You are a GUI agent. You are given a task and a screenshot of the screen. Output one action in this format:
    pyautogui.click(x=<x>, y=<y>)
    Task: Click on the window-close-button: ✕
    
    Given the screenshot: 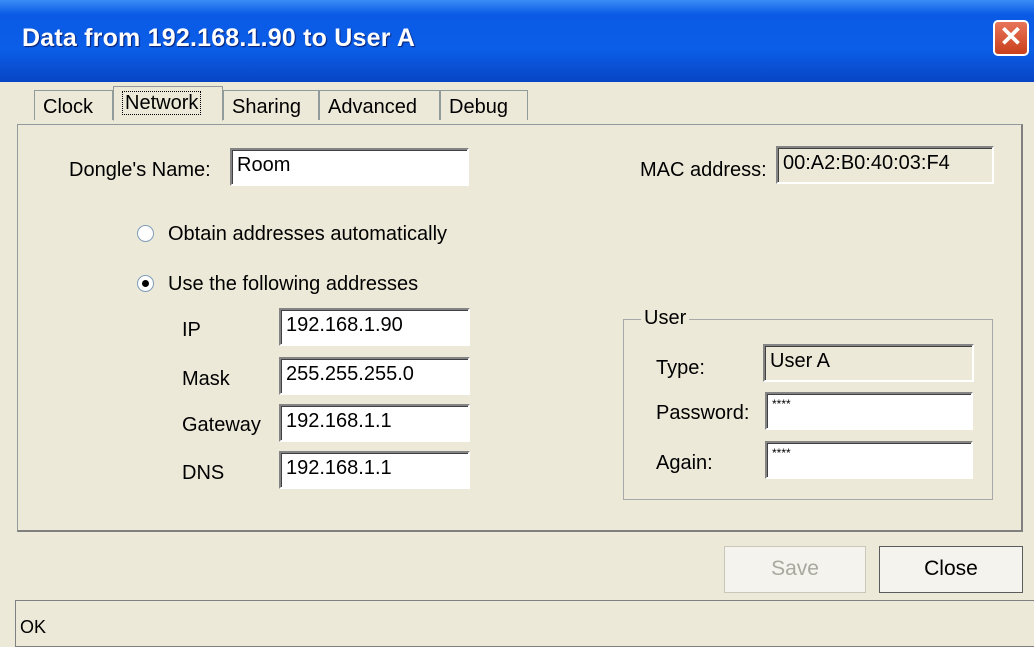 What is the action you would take?
    pyautogui.click(x=1011, y=38)
    